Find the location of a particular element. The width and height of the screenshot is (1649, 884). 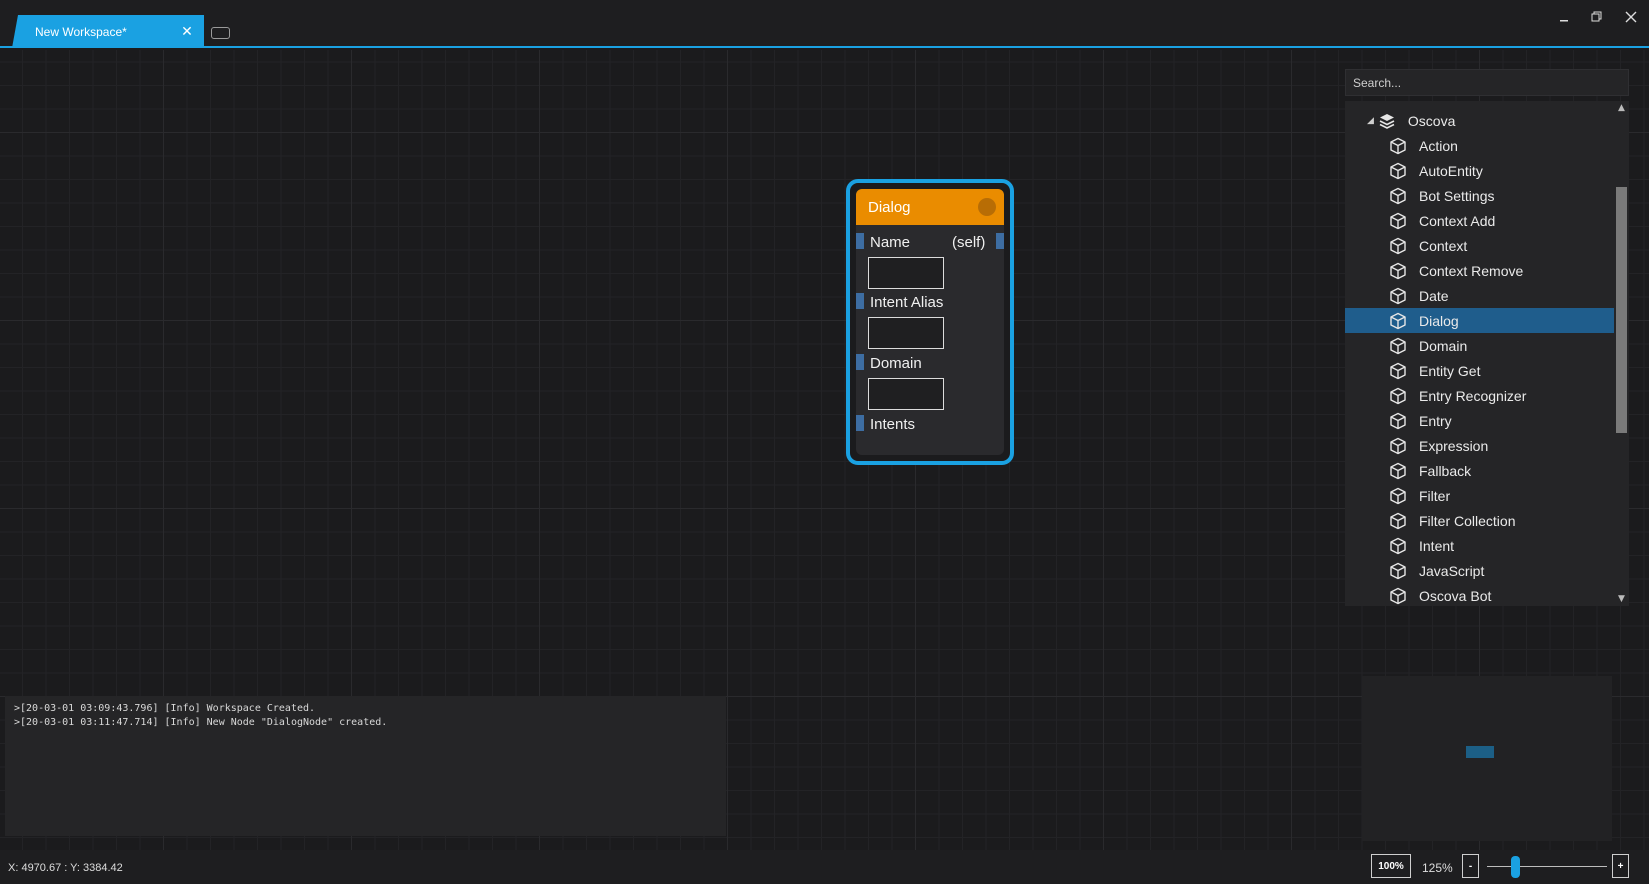

title-bar: New Workspace* ✕ is located at coordinates (824, 24).